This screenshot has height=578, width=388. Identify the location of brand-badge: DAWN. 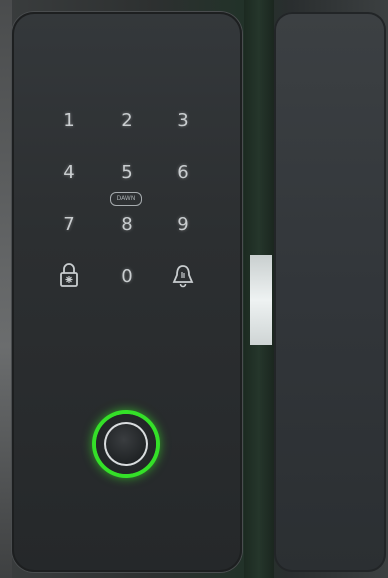
(126, 199).